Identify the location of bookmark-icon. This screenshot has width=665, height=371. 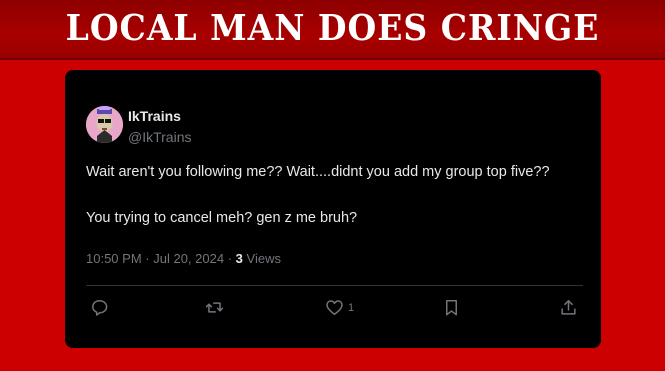
(451, 308).